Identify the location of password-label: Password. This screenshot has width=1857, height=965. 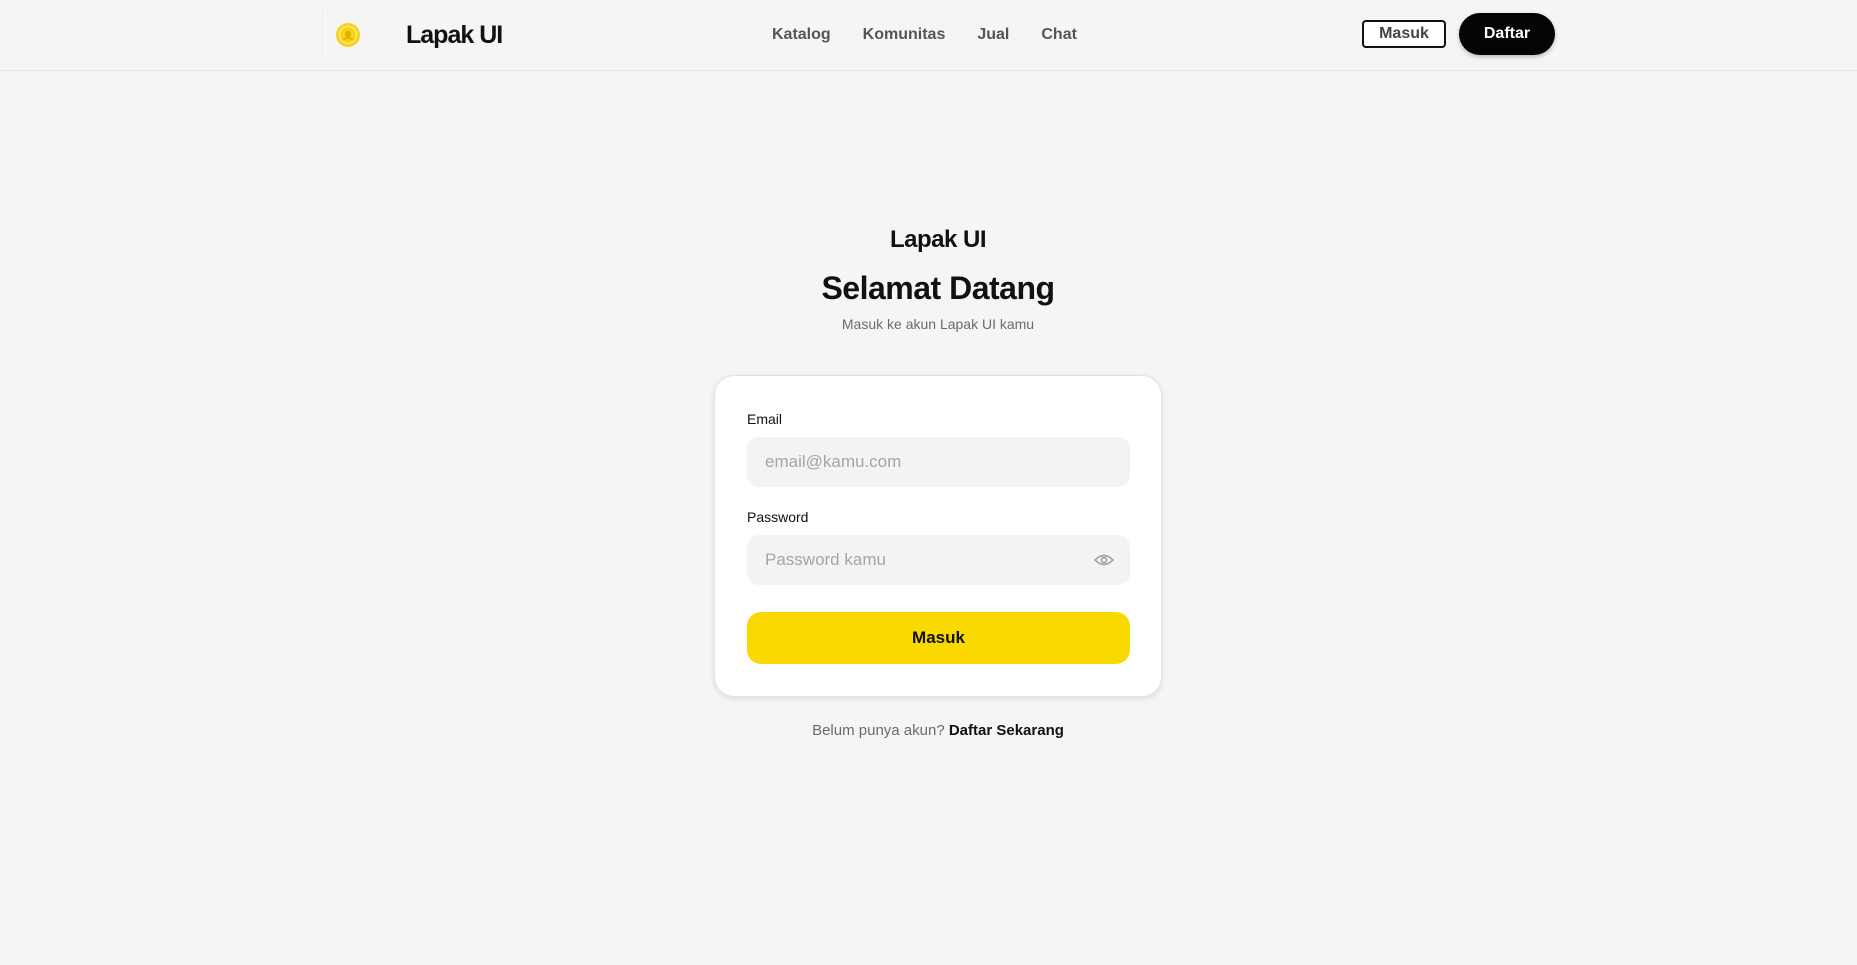
(778, 517).